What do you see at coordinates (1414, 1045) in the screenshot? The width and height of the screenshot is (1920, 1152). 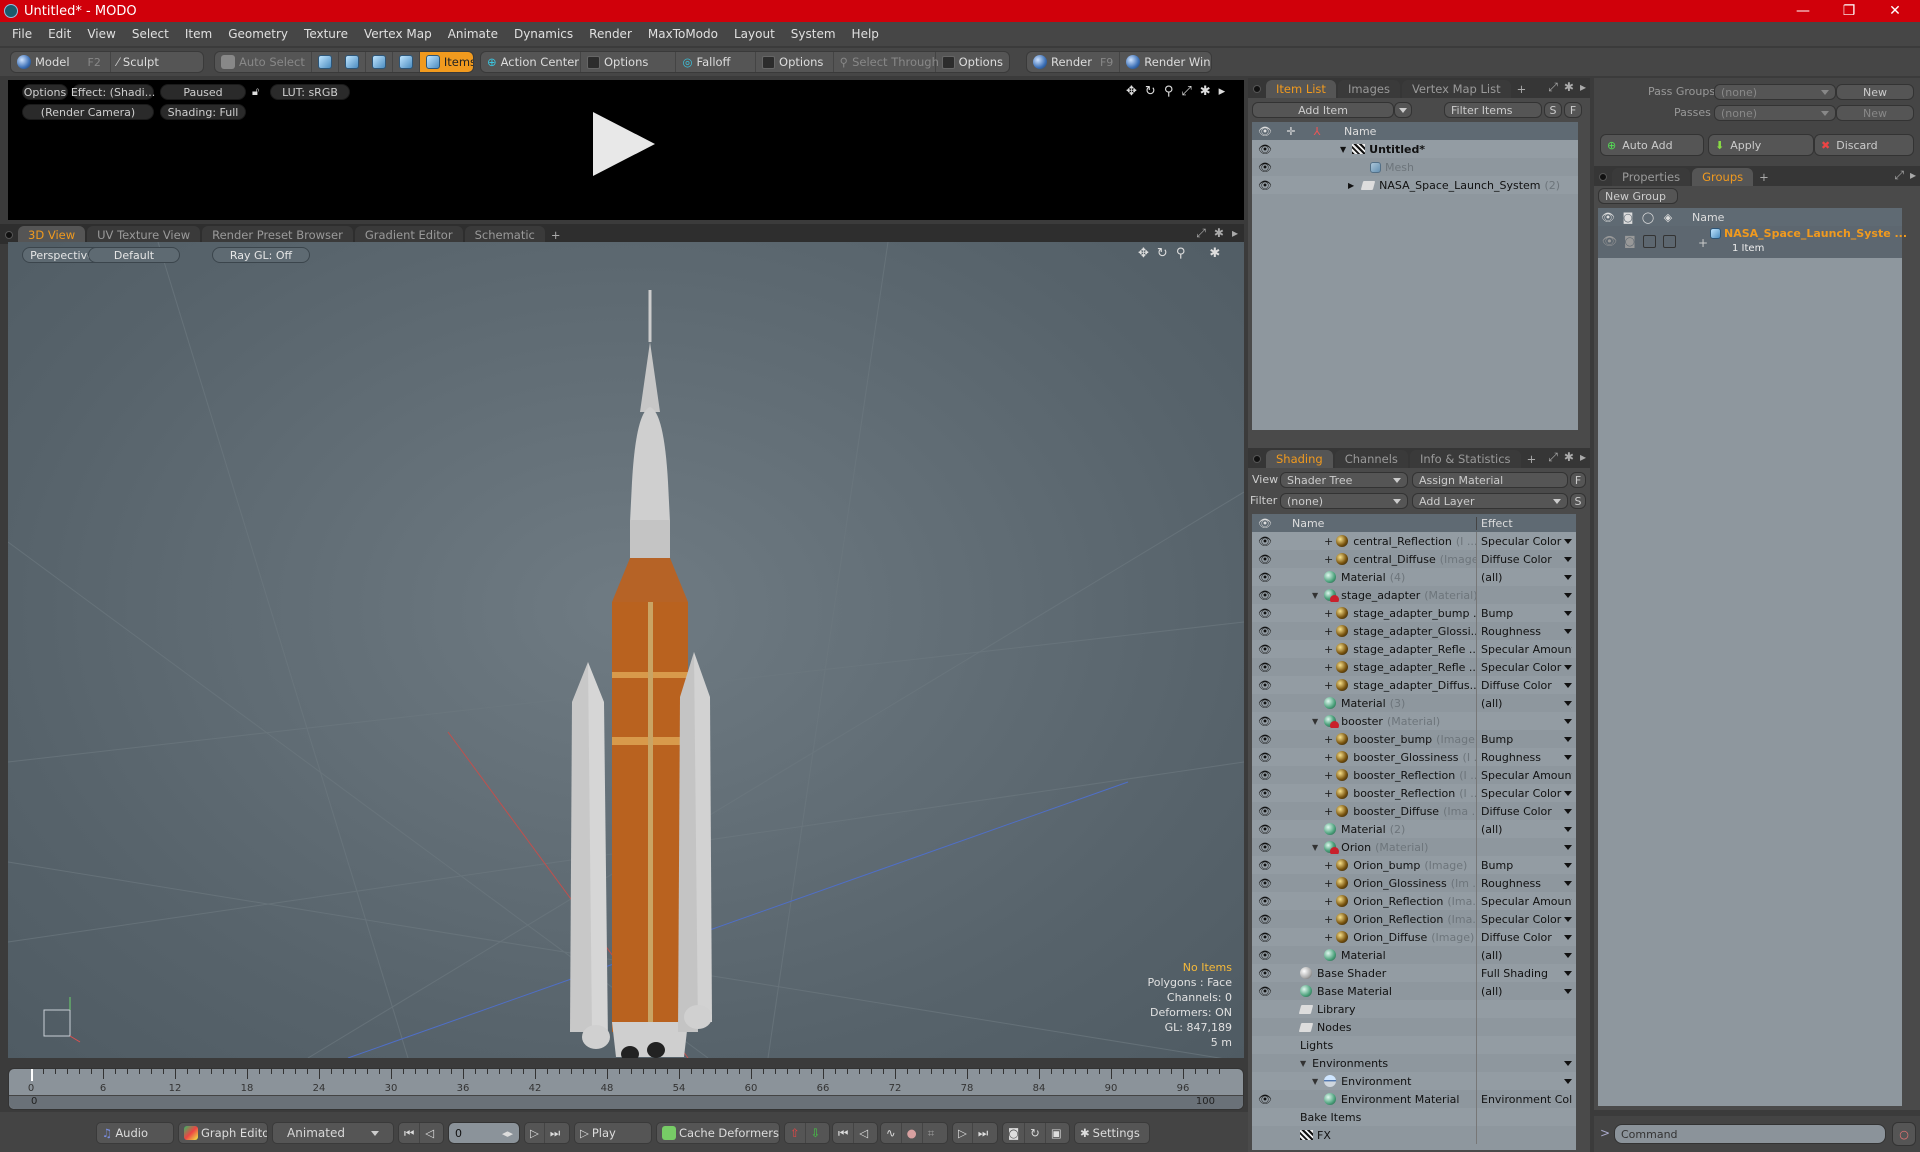 I see `shader-row: Lights` at bounding box center [1414, 1045].